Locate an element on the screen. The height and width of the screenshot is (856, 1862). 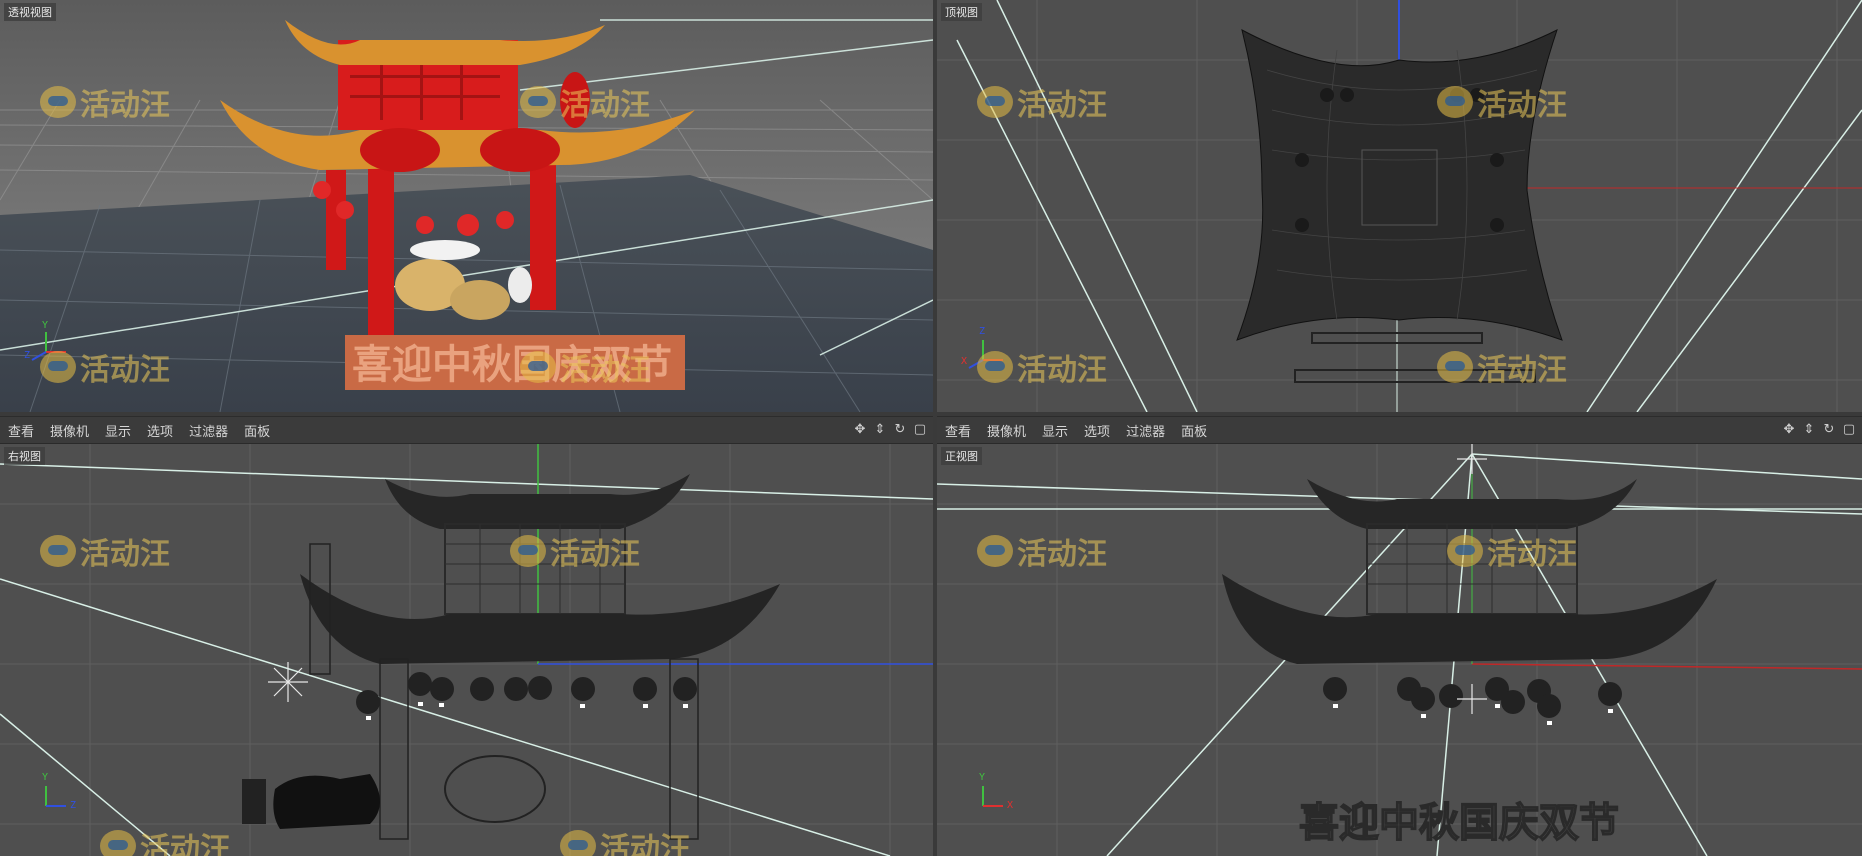
right-viewport-label: 右视图 is located at coordinates (24, 456).